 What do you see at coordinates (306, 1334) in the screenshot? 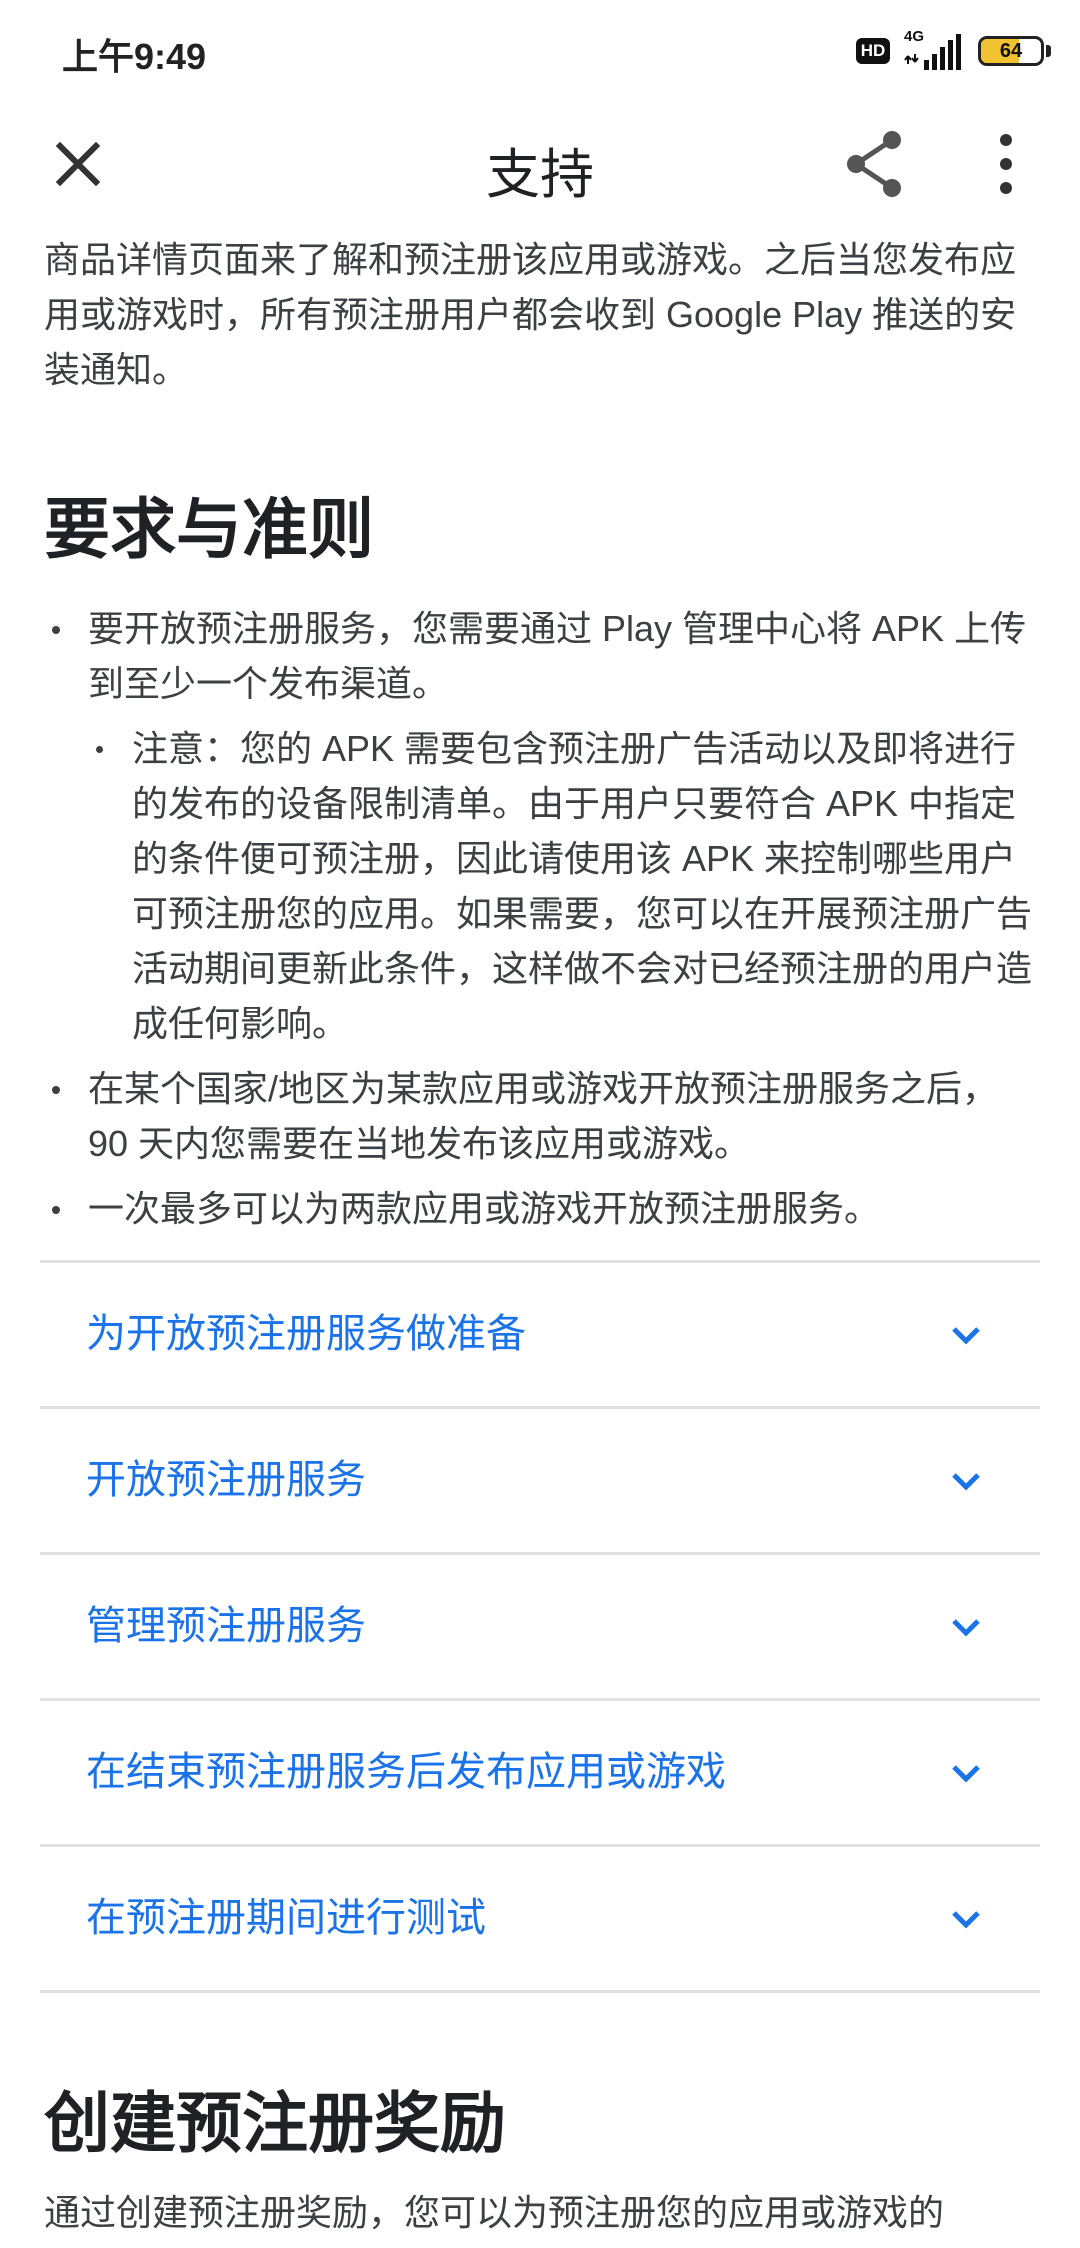
I see `accordion-label: 为开放预注册服务做准备` at bounding box center [306, 1334].